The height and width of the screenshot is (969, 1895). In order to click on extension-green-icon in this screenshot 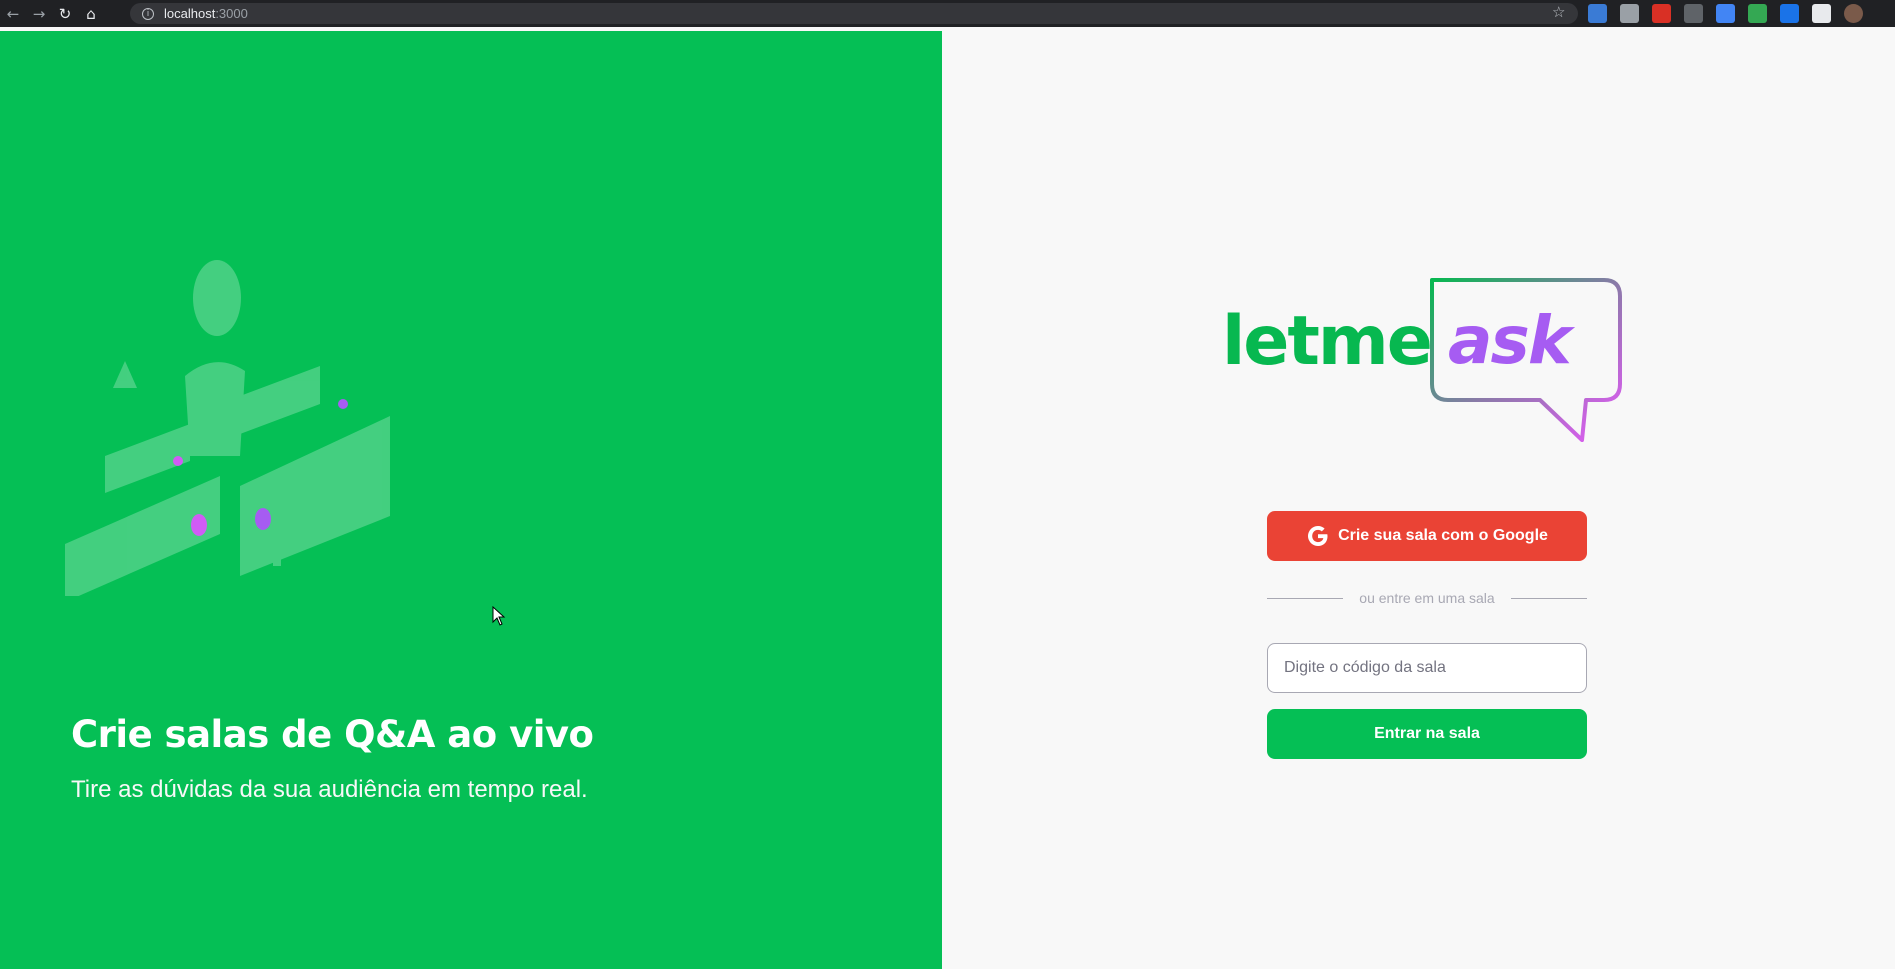, I will do `click(1757, 13)`.